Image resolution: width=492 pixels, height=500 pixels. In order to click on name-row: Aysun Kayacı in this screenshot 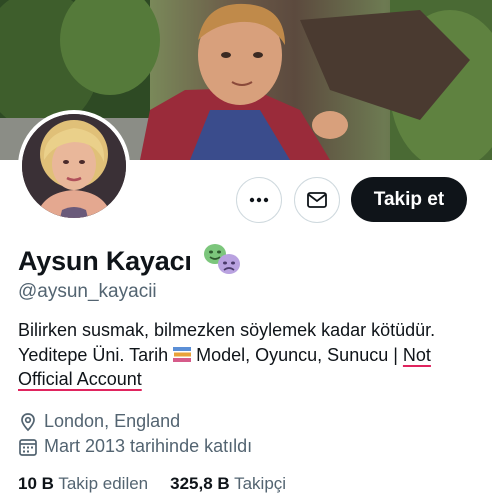, I will do `click(130, 261)`.